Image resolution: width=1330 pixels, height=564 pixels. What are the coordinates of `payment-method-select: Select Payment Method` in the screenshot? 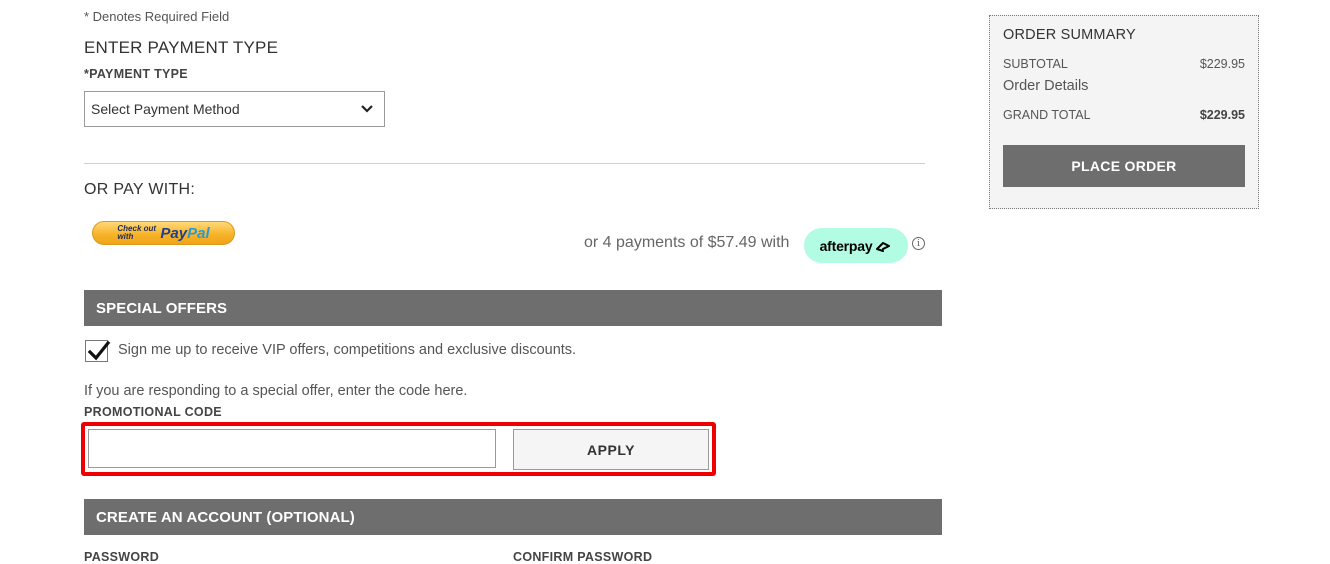 It's located at (234, 109).